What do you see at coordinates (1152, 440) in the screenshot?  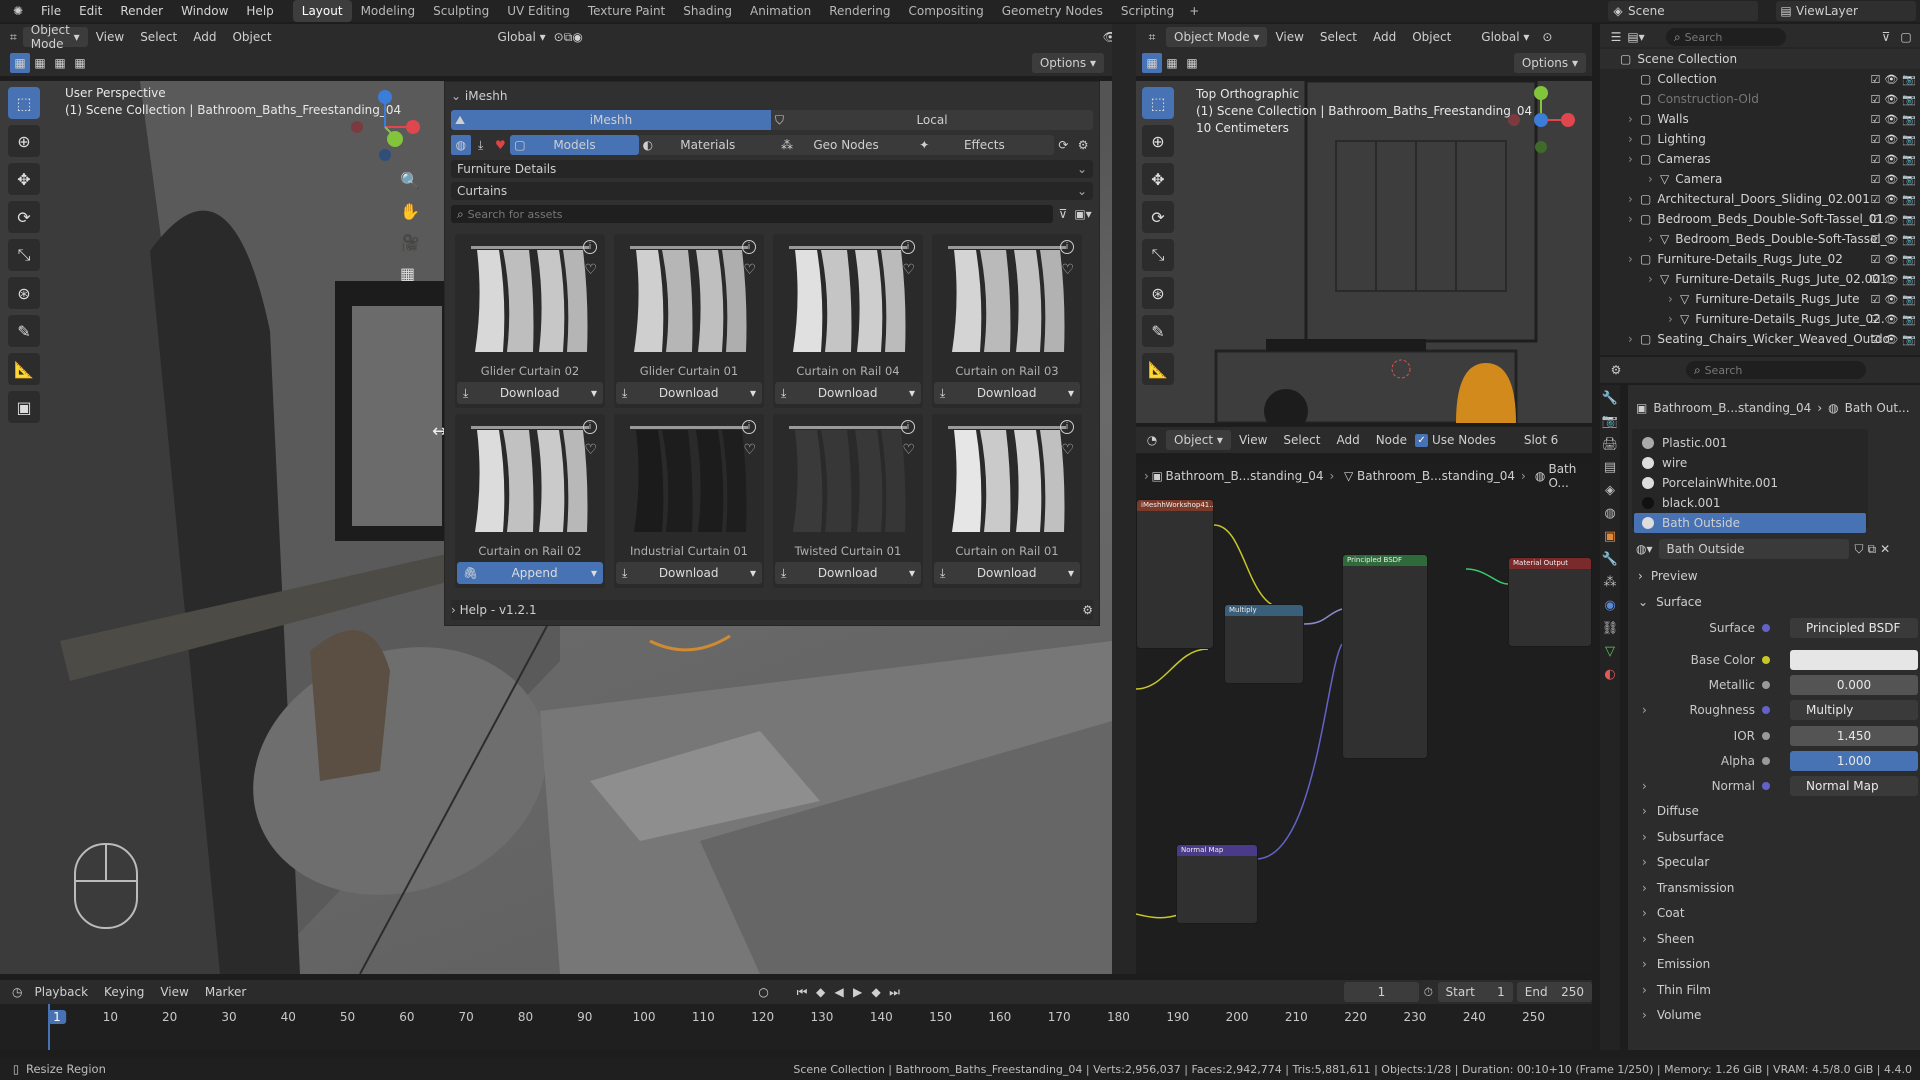 I see `editor-type-icon: ◔` at bounding box center [1152, 440].